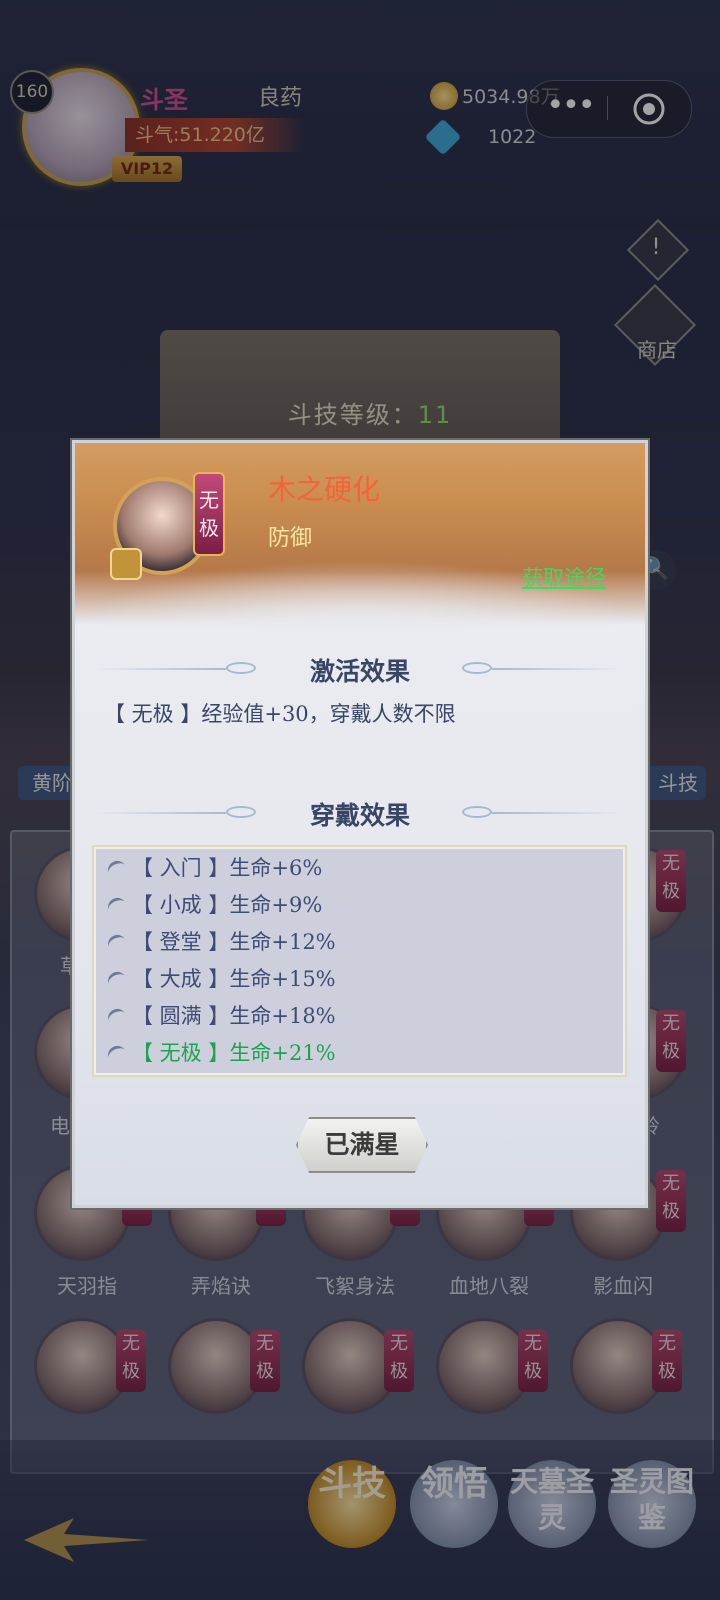 The height and width of the screenshot is (1600, 720). Describe the element at coordinates (350, 905) in the screenshot. I see `wear-effect-row: 【 小成 】生命+9%` at that location.